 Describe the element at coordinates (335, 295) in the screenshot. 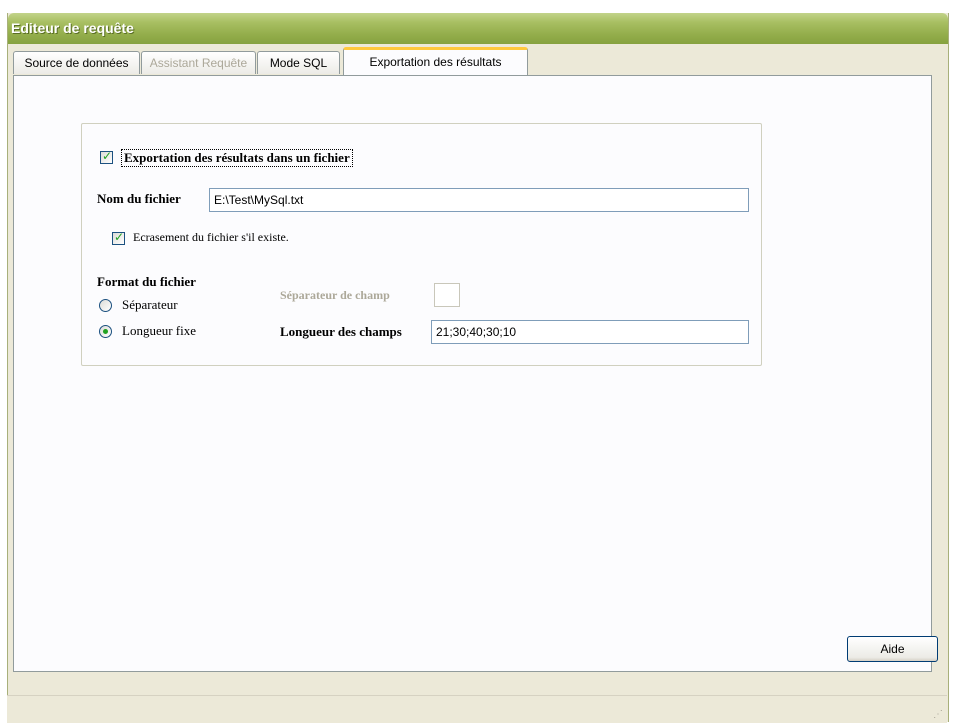

I see `field-separator-label: Séparateur de champ` at that location.